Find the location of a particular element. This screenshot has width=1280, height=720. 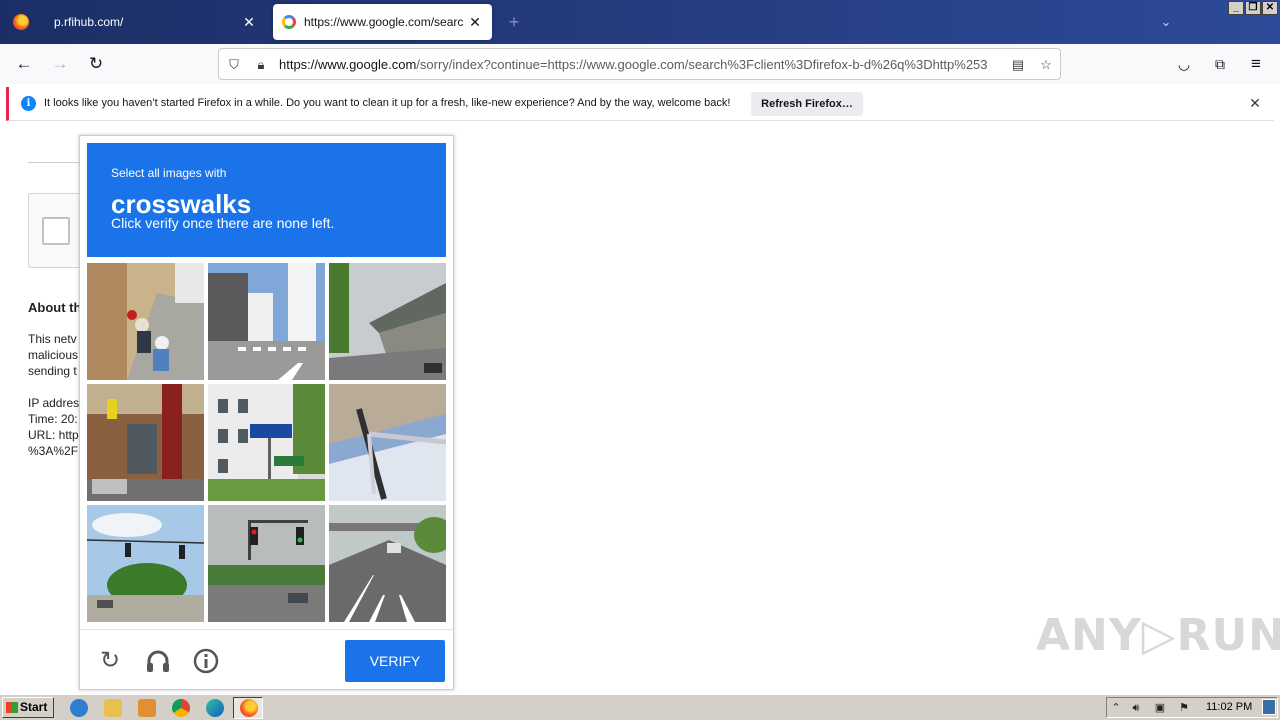

media-player-icon is located at coordinates (147, 708).